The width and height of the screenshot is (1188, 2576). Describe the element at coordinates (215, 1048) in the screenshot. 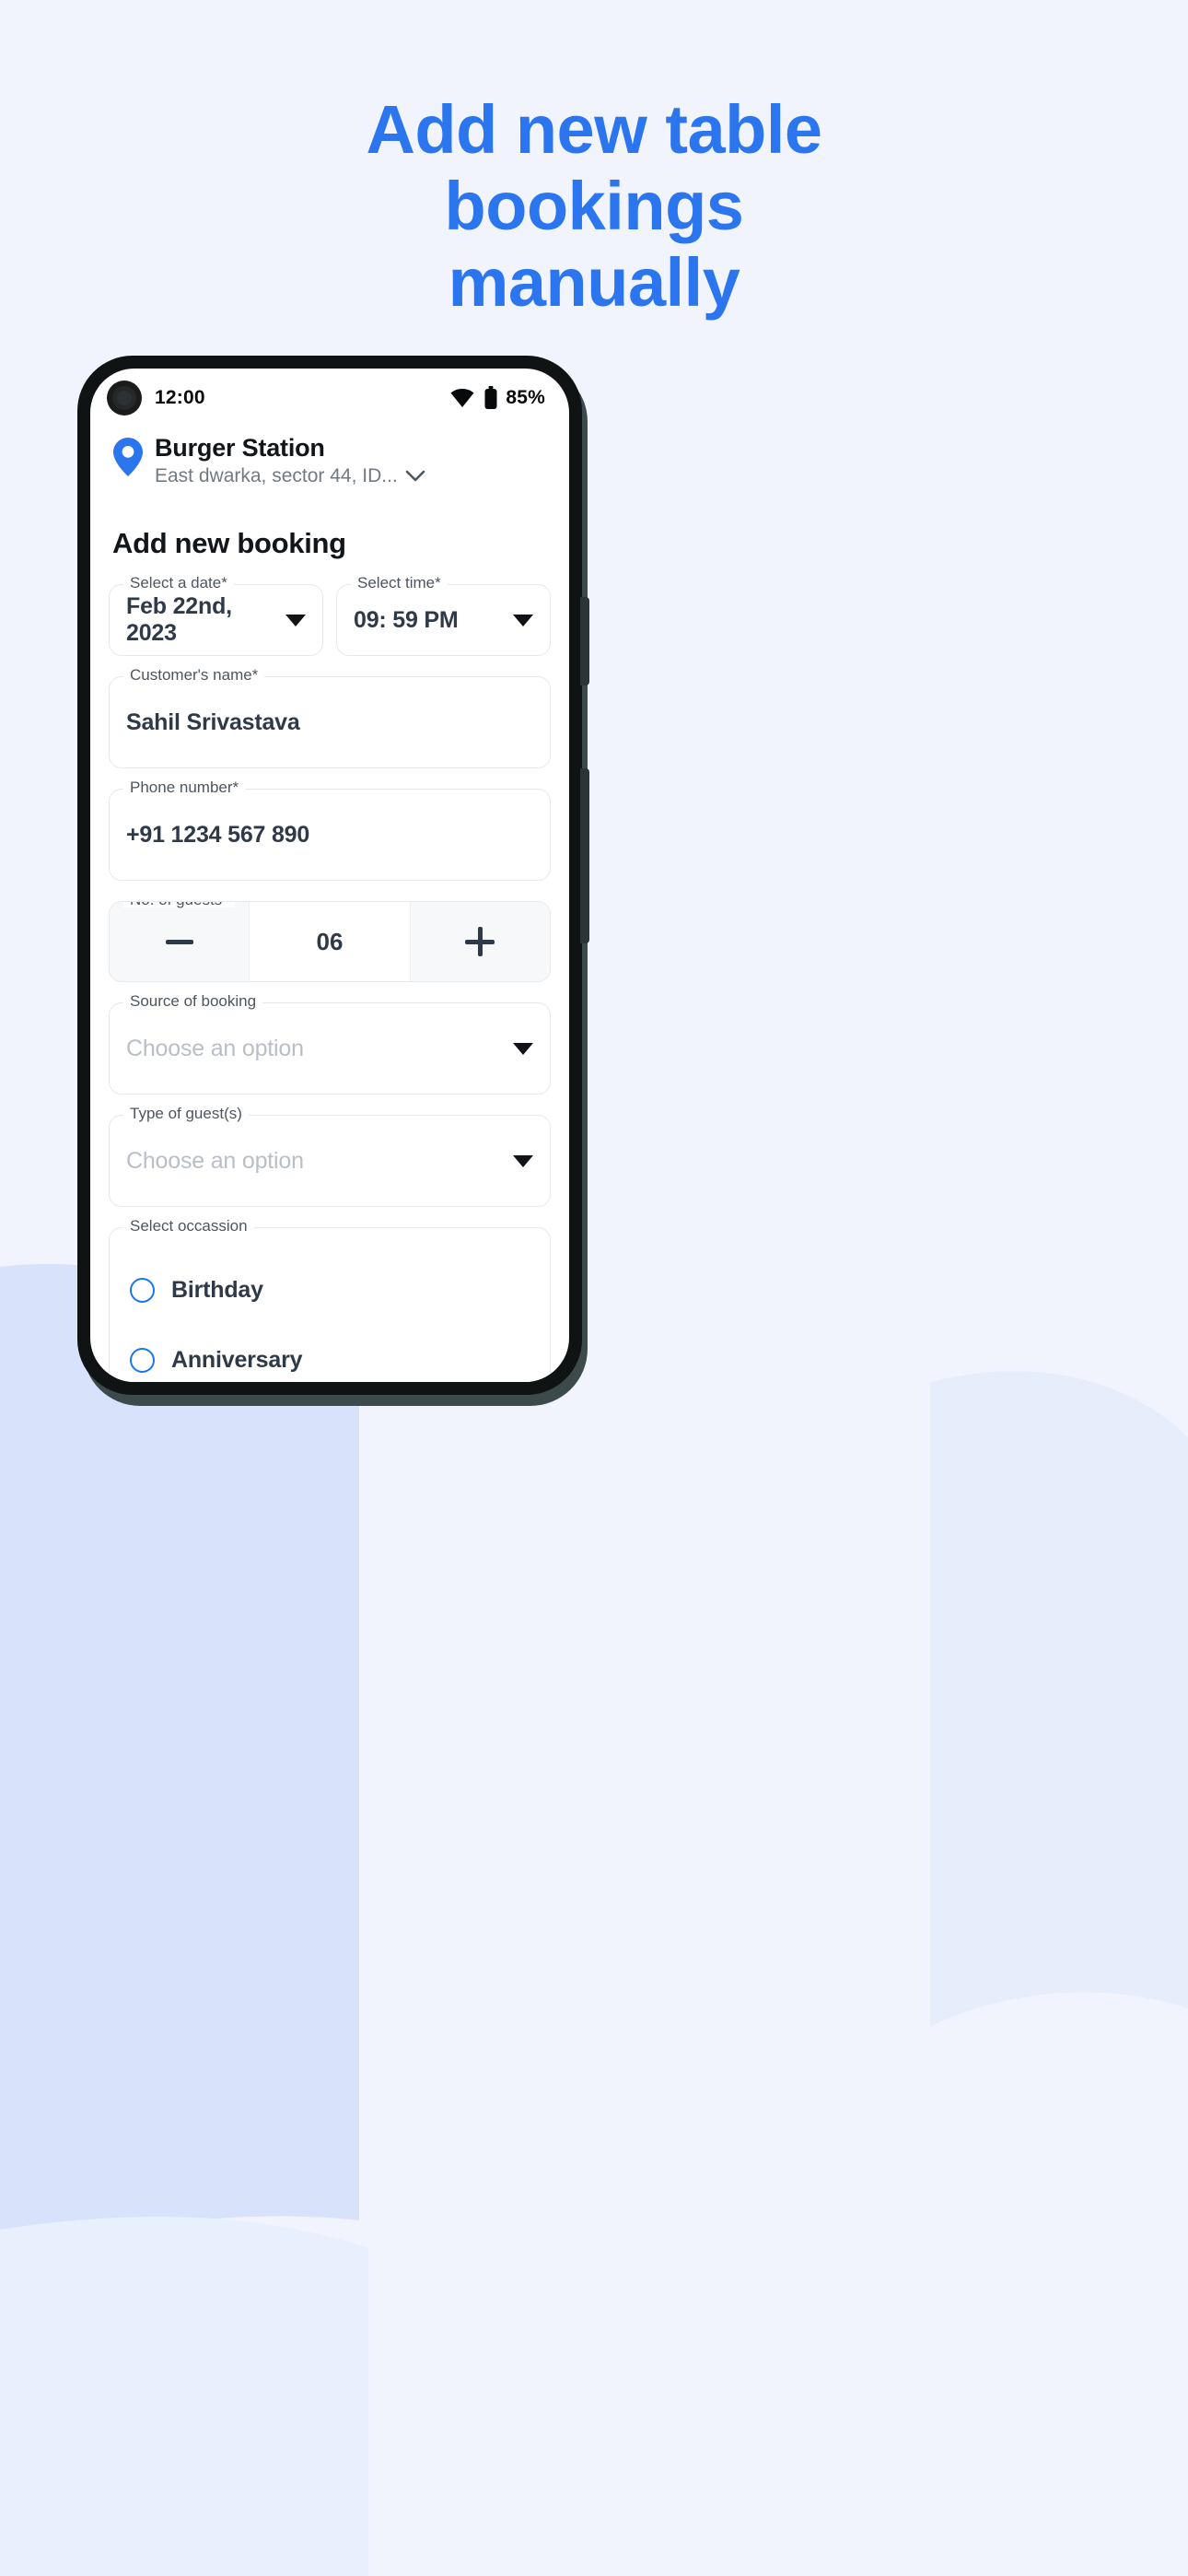

I see `source-of-booking-placeholder: Choose an option` at that location.